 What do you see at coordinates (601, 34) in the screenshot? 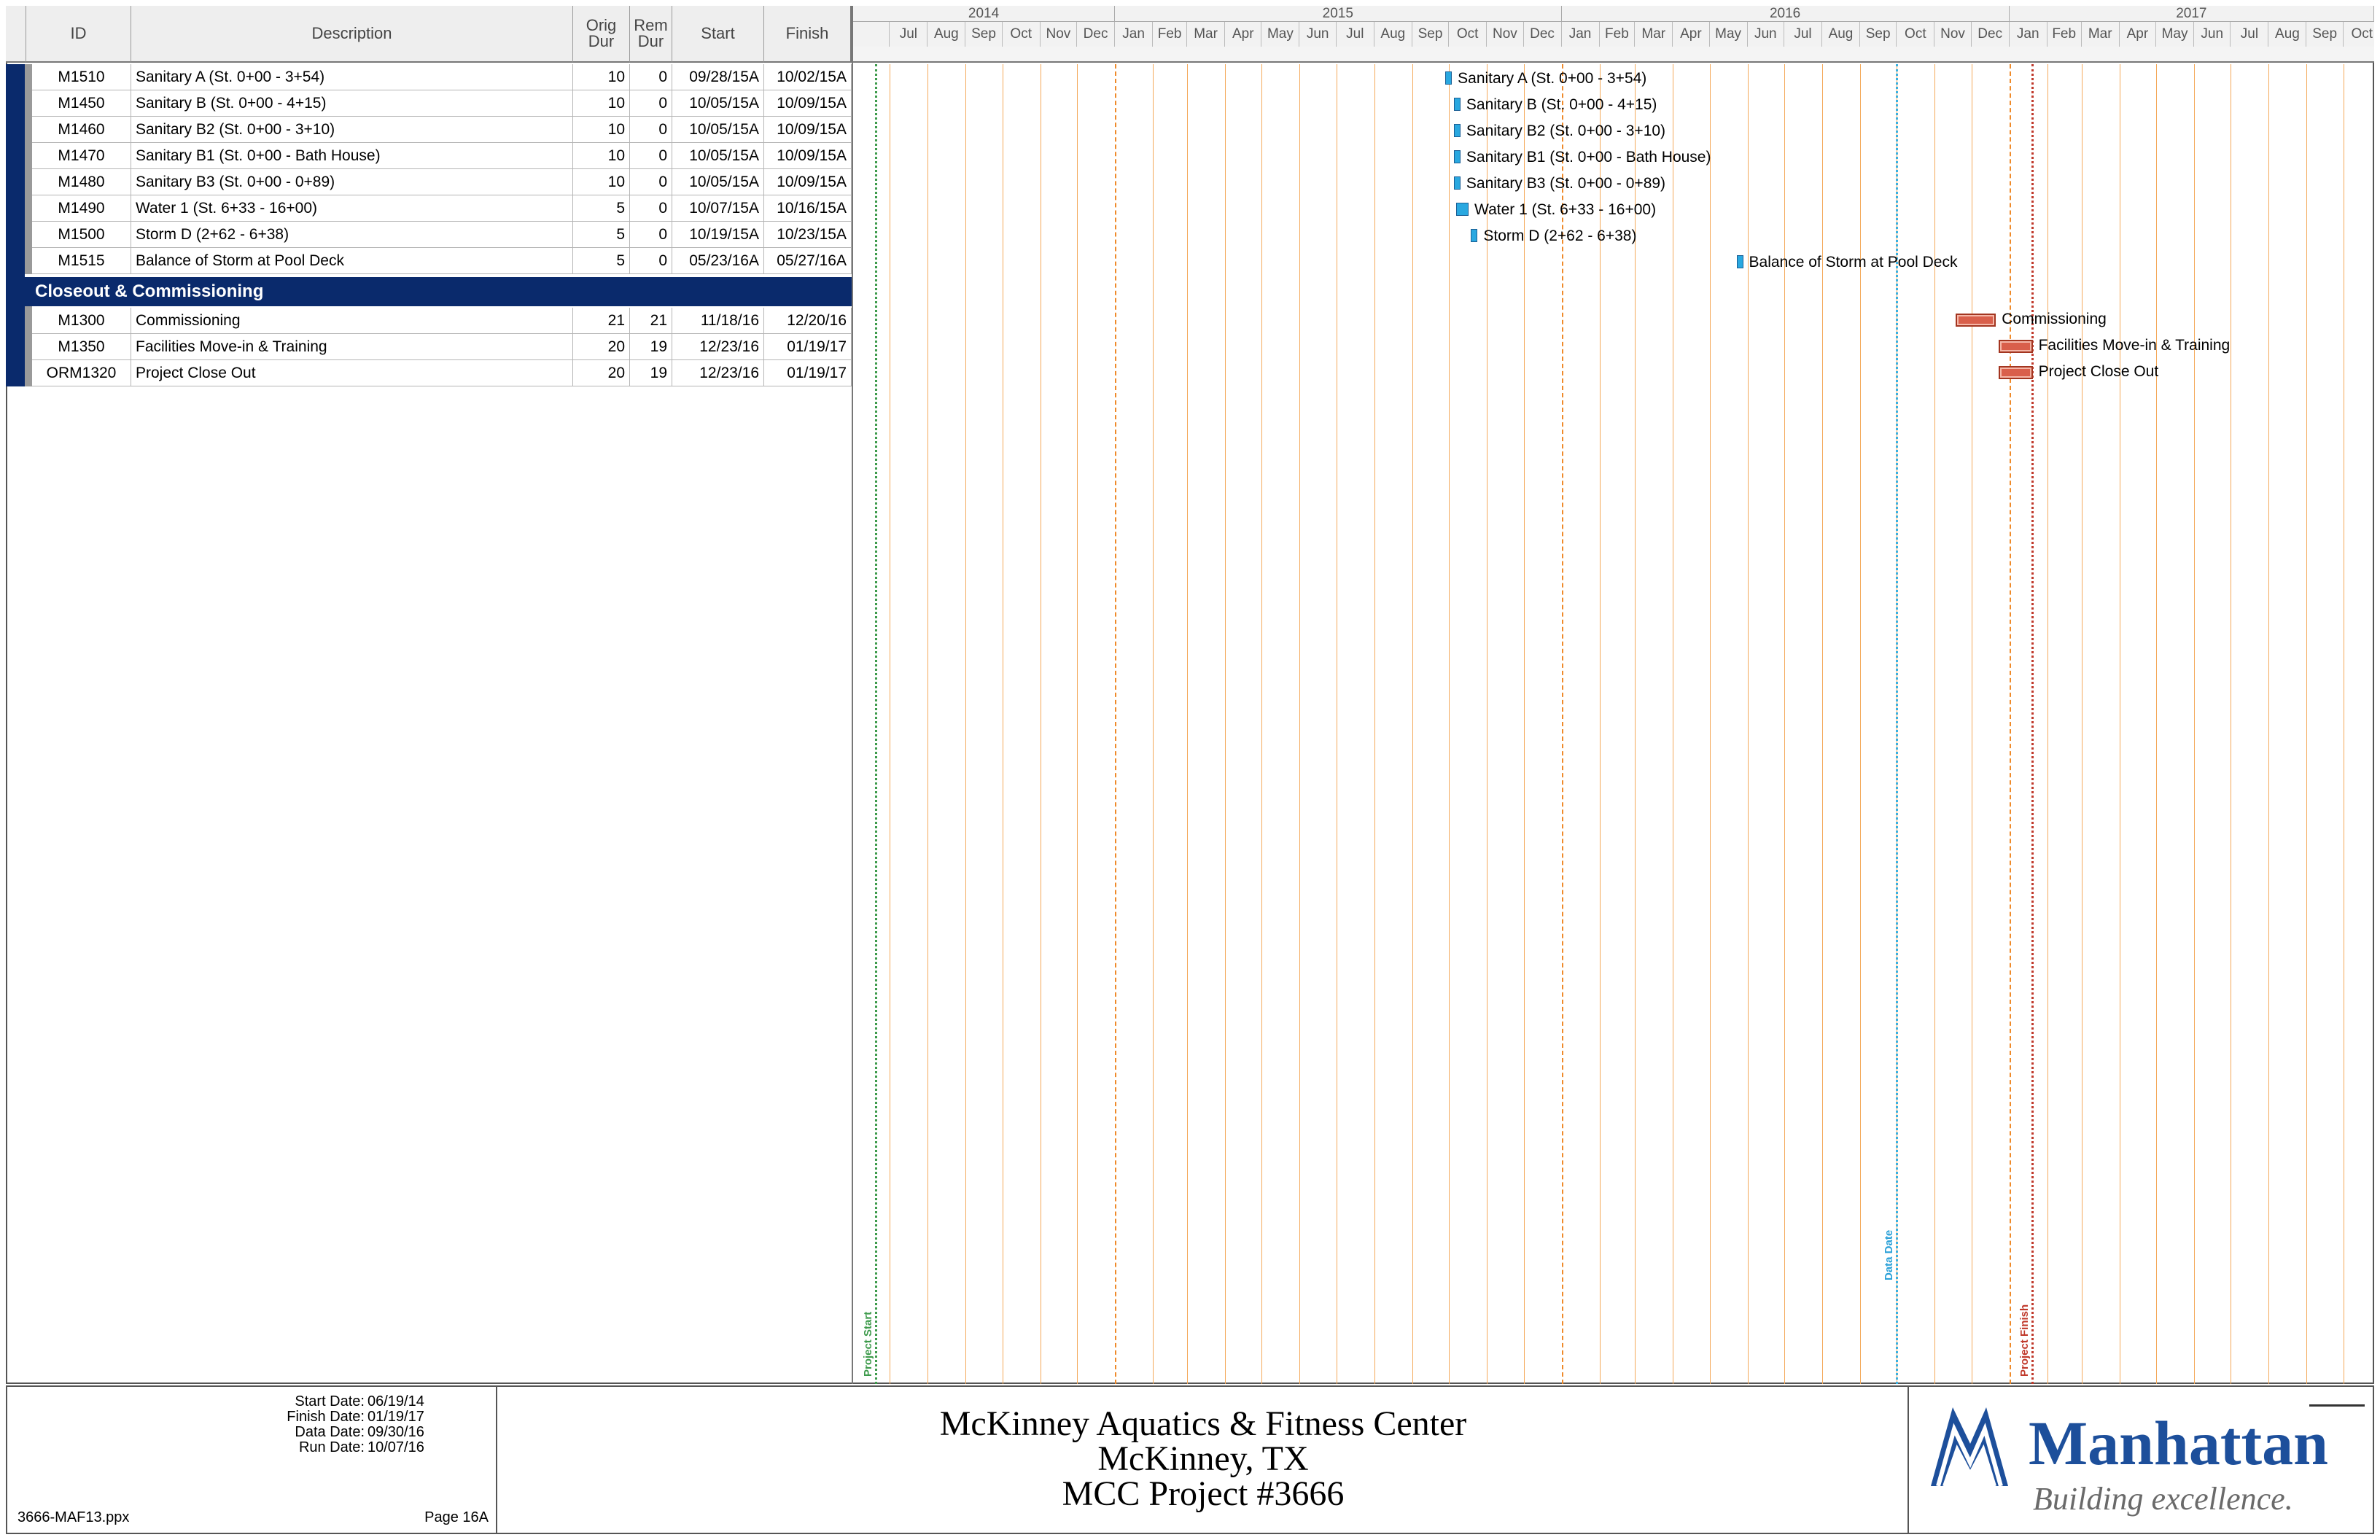
I see `col-header-orig-dur: Orig Dur` at bounding box center [601, 34].